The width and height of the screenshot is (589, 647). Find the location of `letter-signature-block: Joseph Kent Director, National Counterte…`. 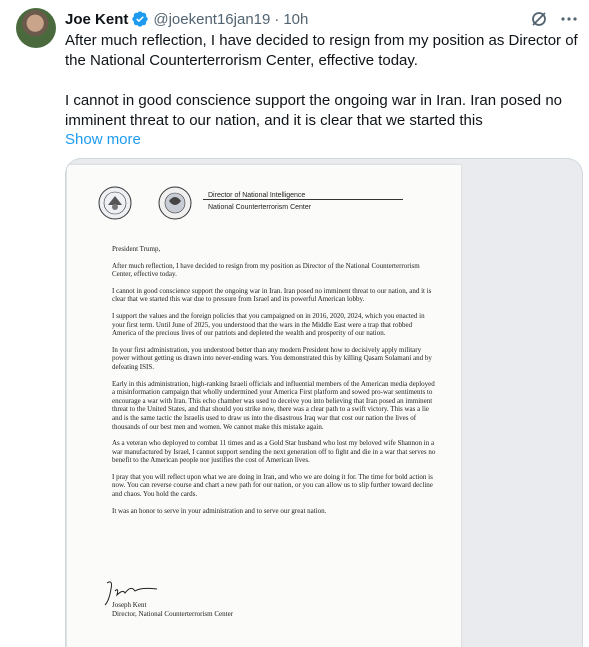

letter-signature-block: Joseph Kent Director, National Counterte… is located at coordinates (172, 609).